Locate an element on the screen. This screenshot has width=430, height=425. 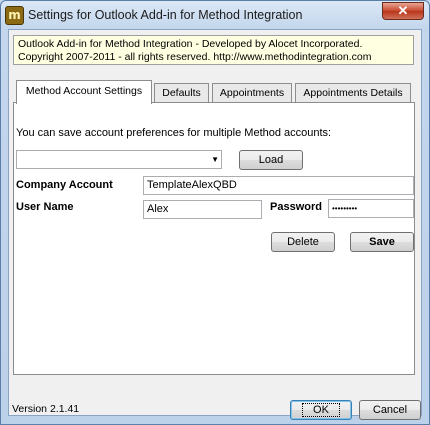
close-icon: ✕ is located at coordinates (403, 10).